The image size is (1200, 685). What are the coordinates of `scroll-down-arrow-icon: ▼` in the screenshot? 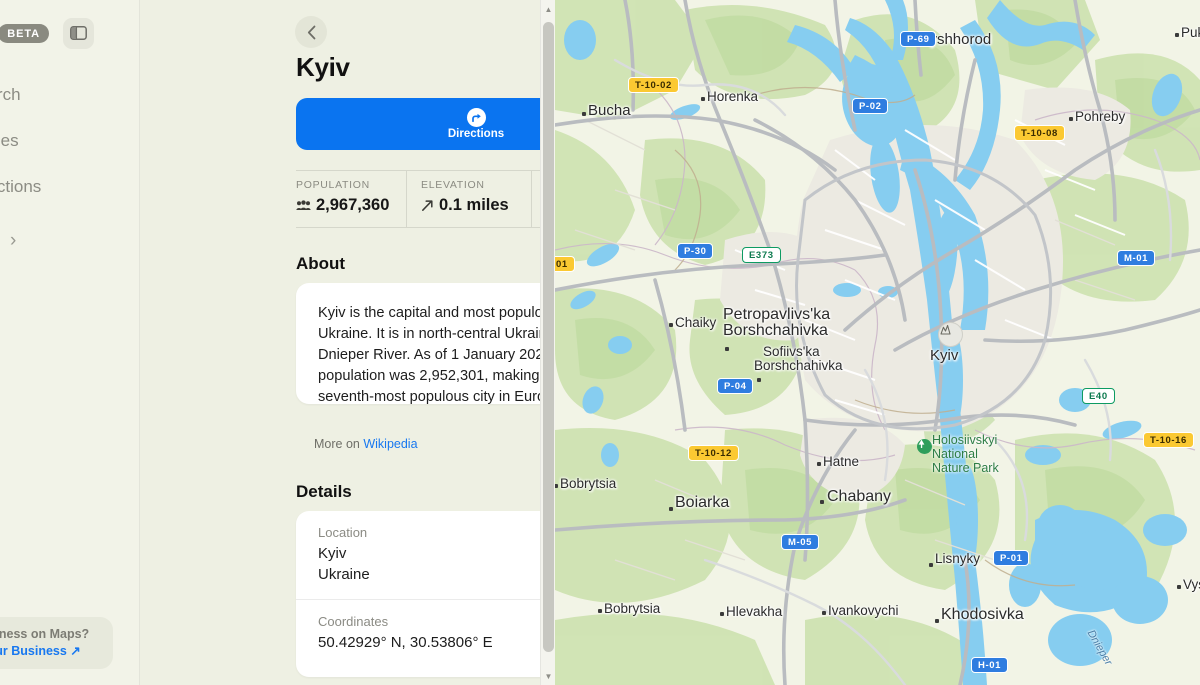 It's located at (548, 676).